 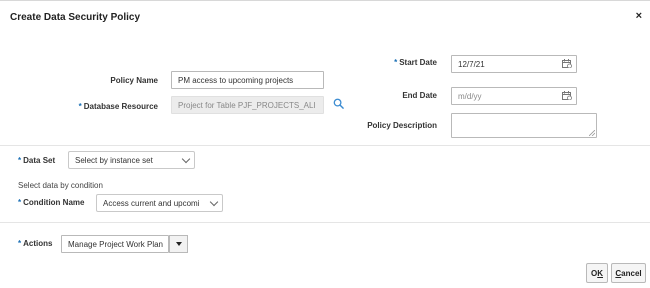 I want to click on condition-name-label-text: Condition Name, so click(x=54, y=202).